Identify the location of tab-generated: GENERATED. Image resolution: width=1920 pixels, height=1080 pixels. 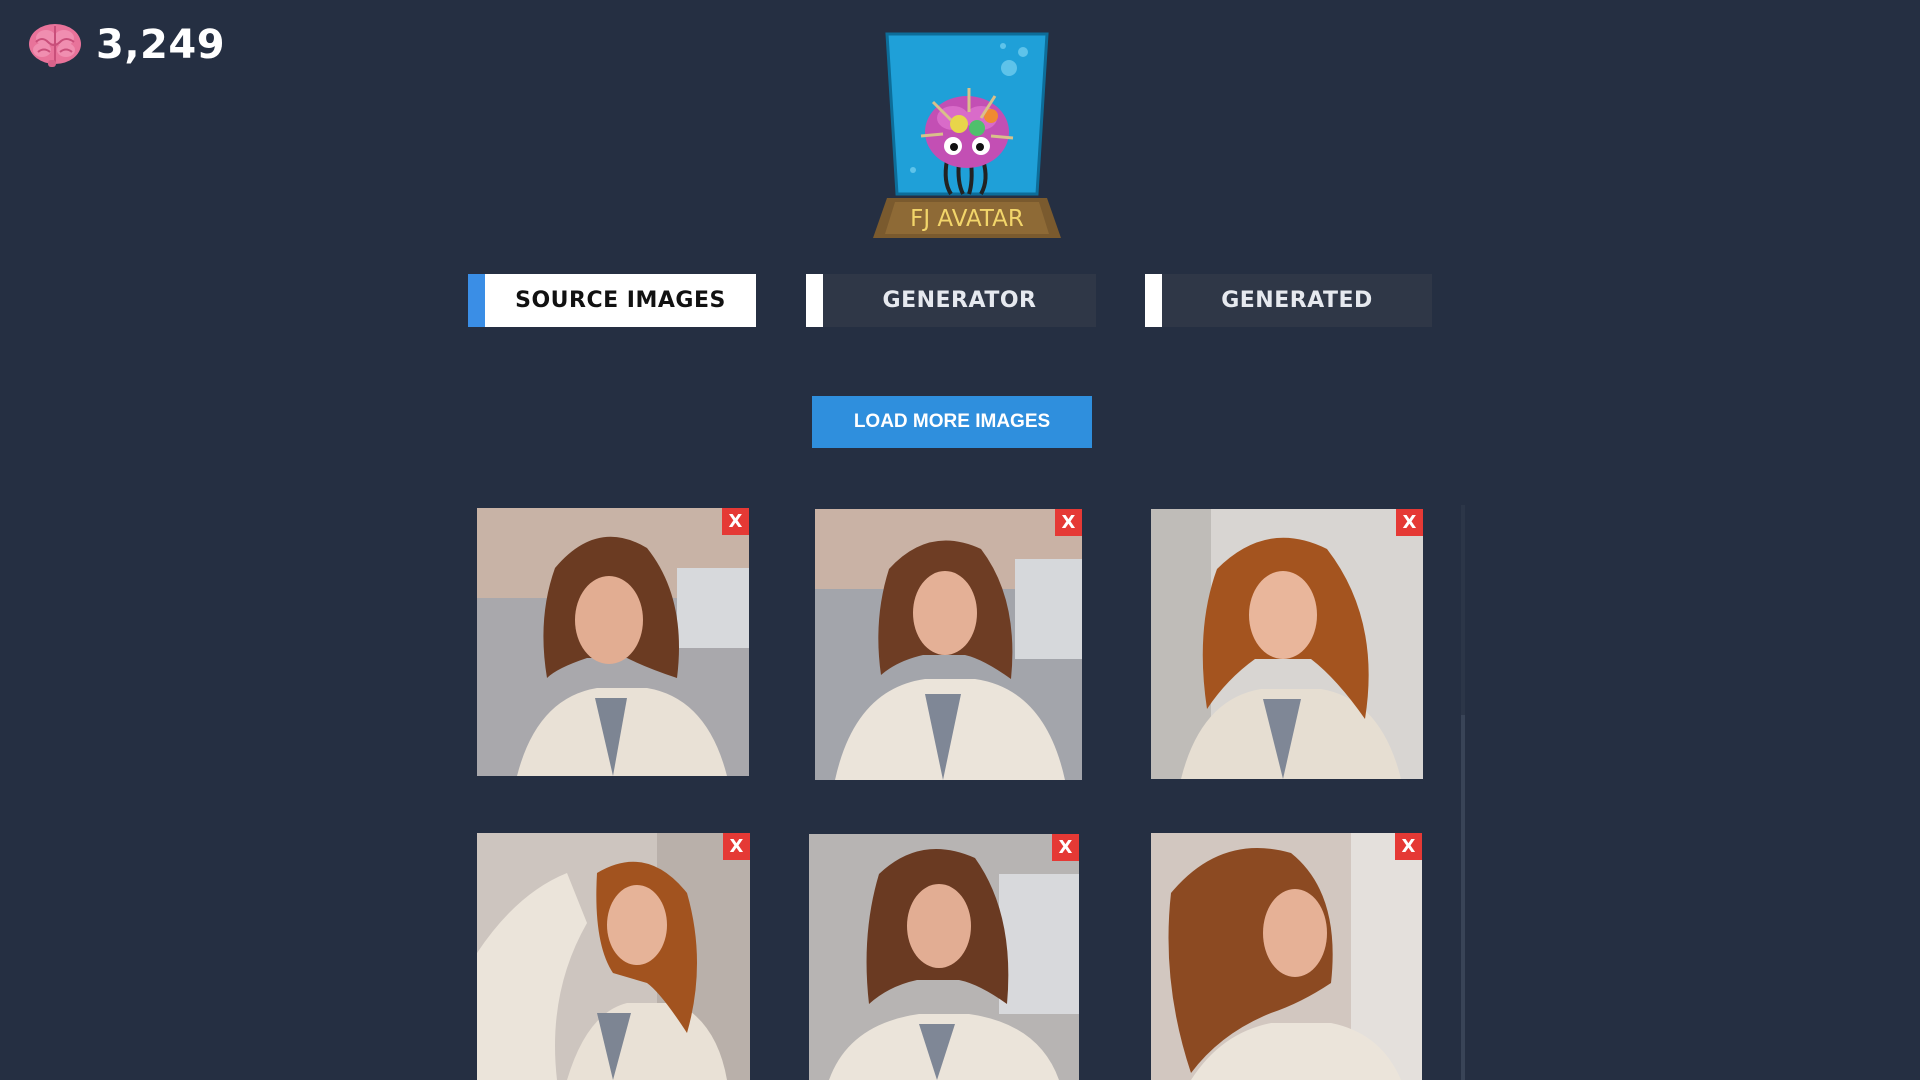
(1288, 300).